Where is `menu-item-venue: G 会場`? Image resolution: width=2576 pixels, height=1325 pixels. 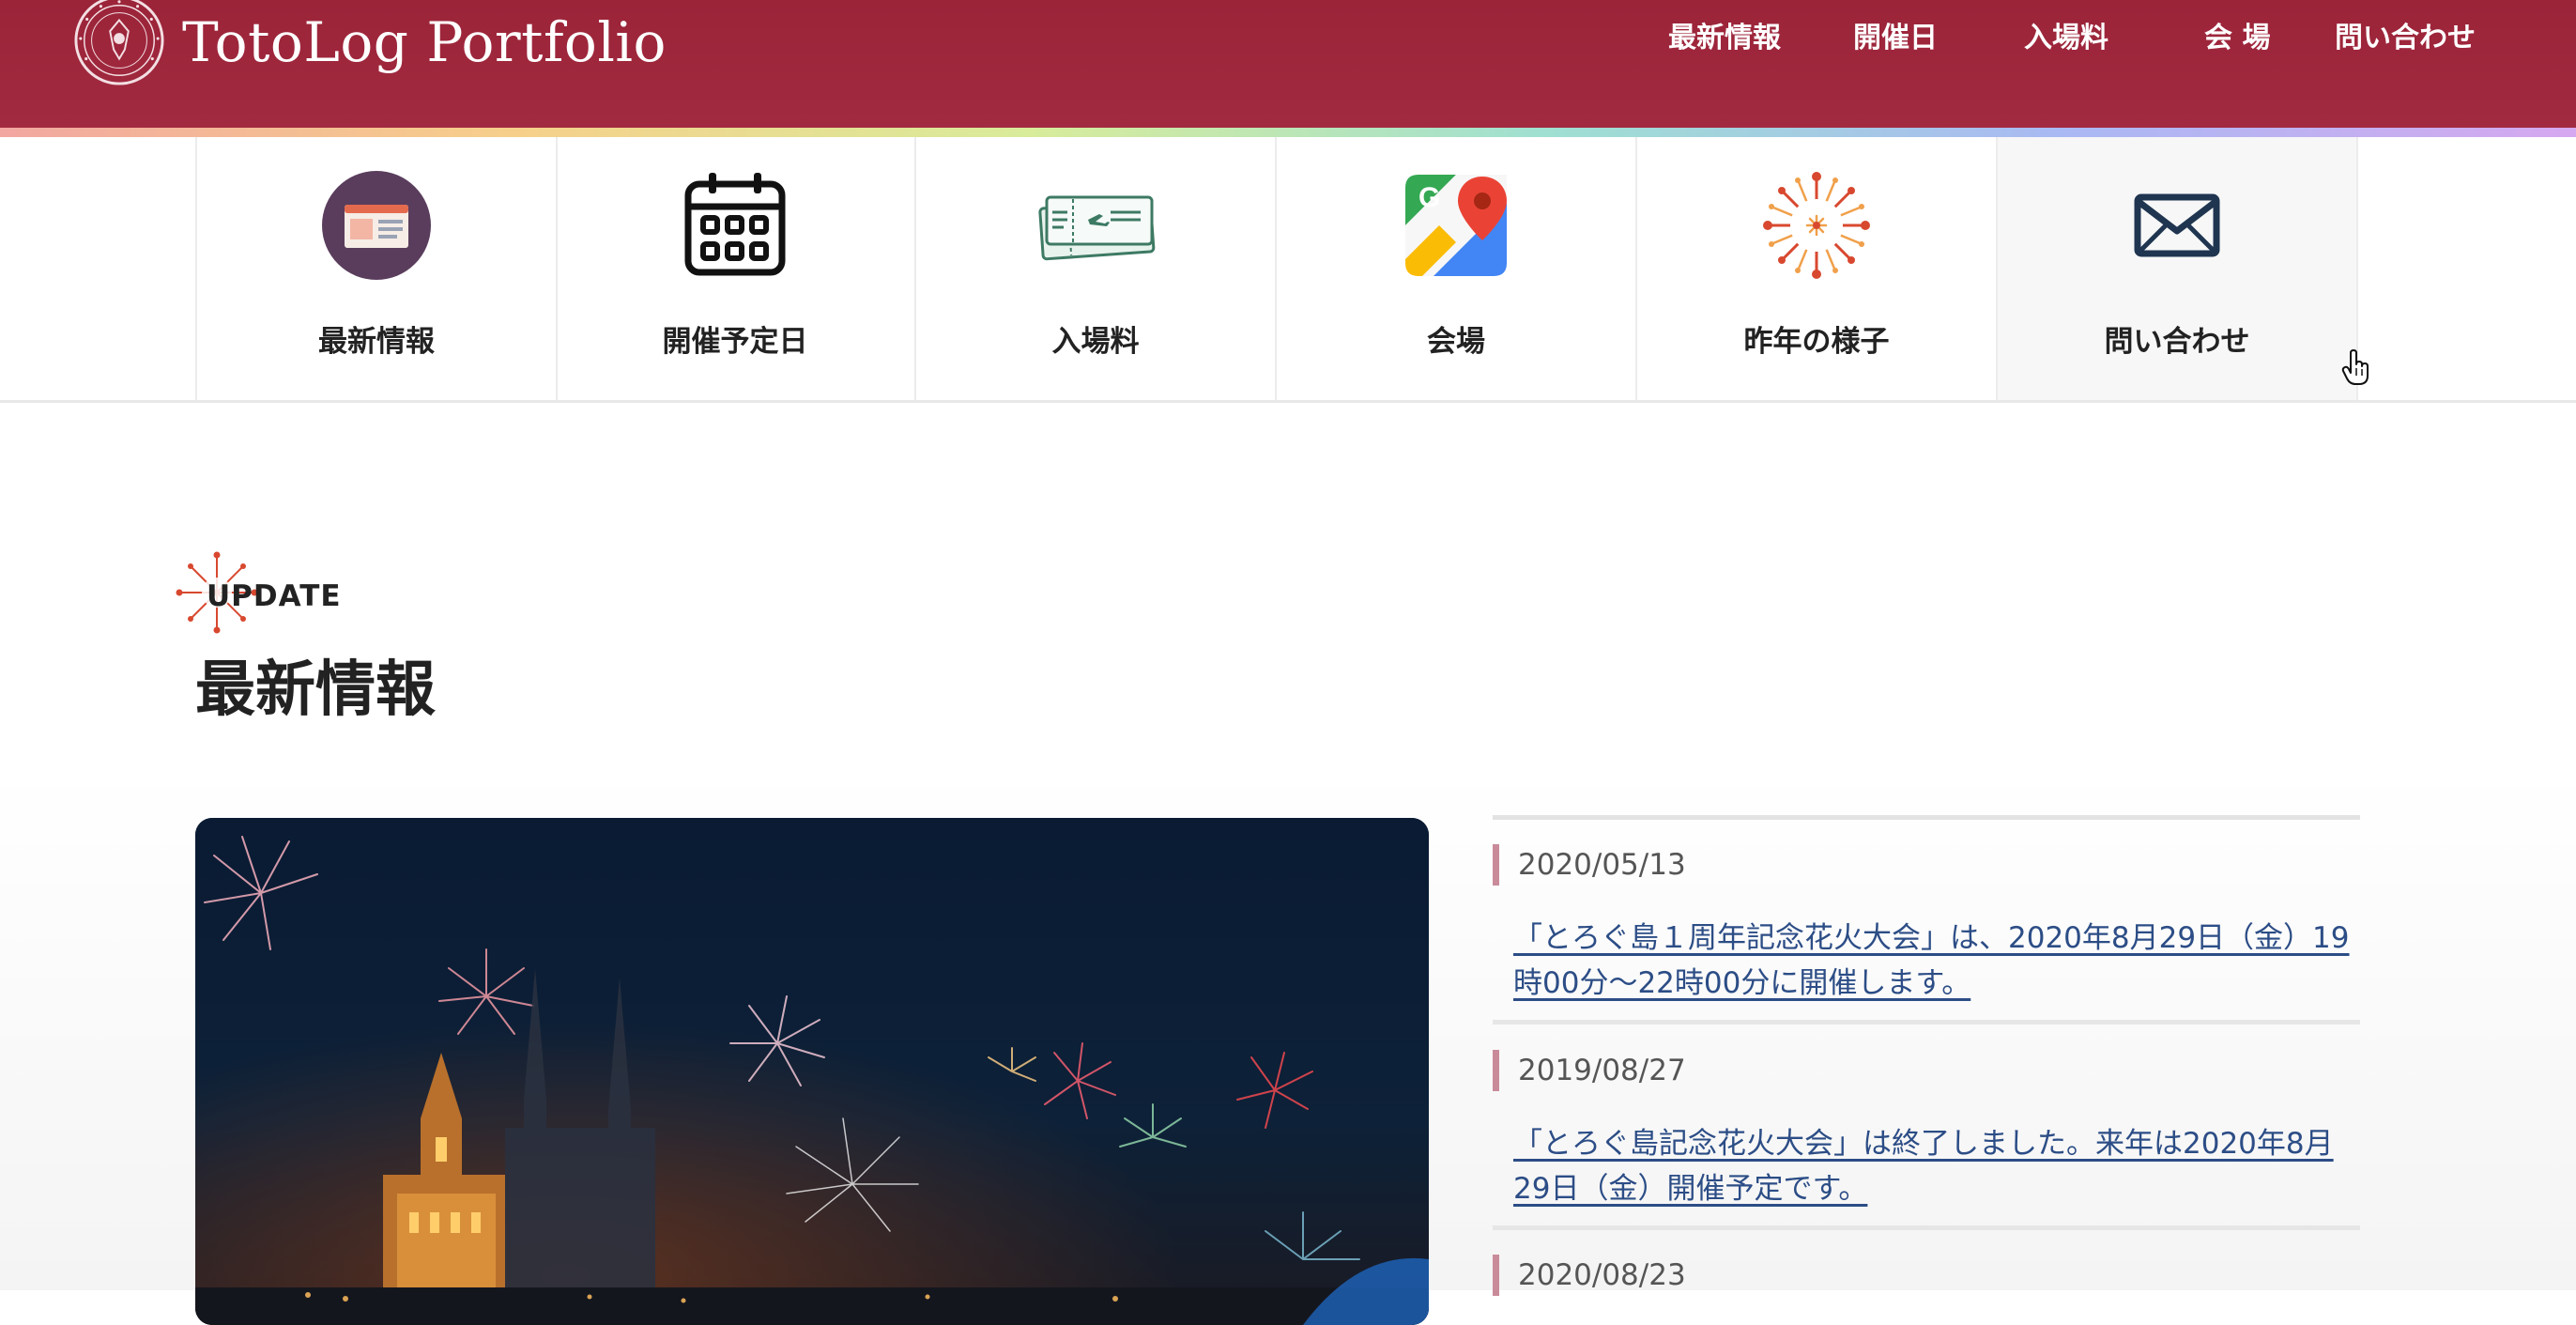 menu-item-venue: G 会場 is located at coordinates (1457, 268).